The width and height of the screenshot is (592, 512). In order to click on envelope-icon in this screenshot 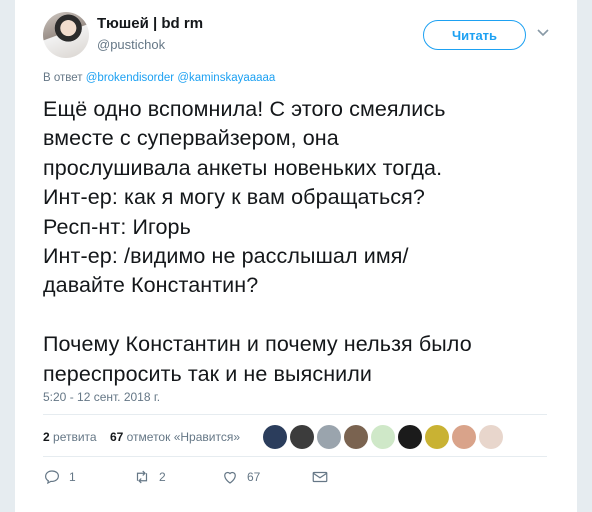, I will do `click(320, 477)`.